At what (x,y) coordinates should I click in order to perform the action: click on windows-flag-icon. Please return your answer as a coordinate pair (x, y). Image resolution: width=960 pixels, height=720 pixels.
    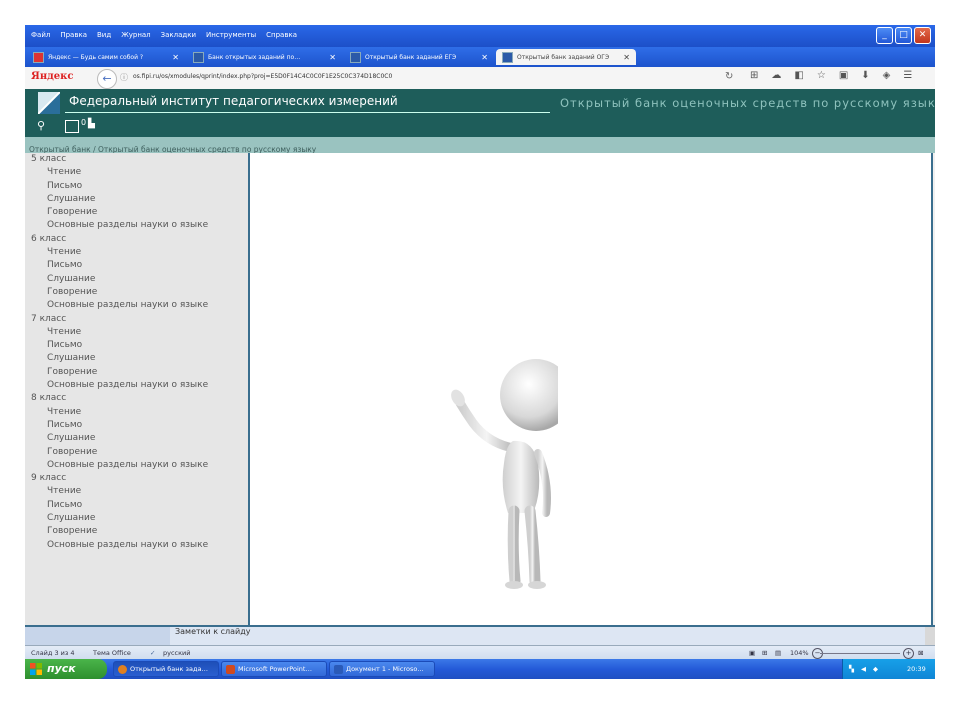
    Looking at the image, I should click on (36, 669).